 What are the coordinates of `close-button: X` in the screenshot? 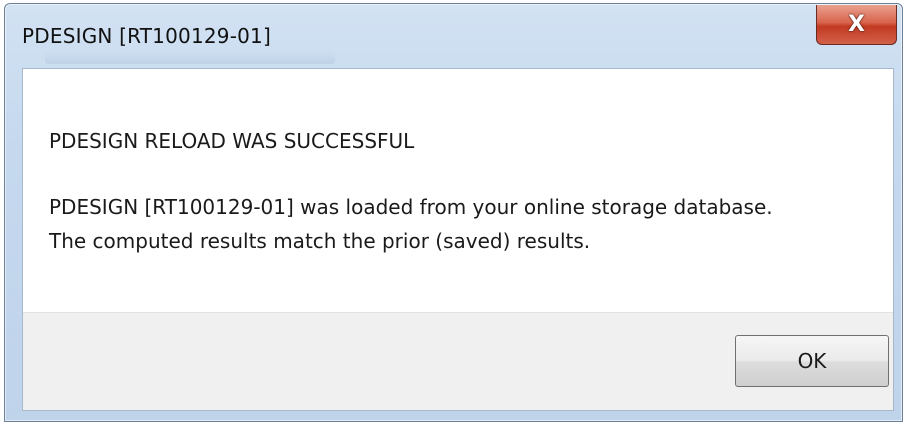 It's located at (856, 25).